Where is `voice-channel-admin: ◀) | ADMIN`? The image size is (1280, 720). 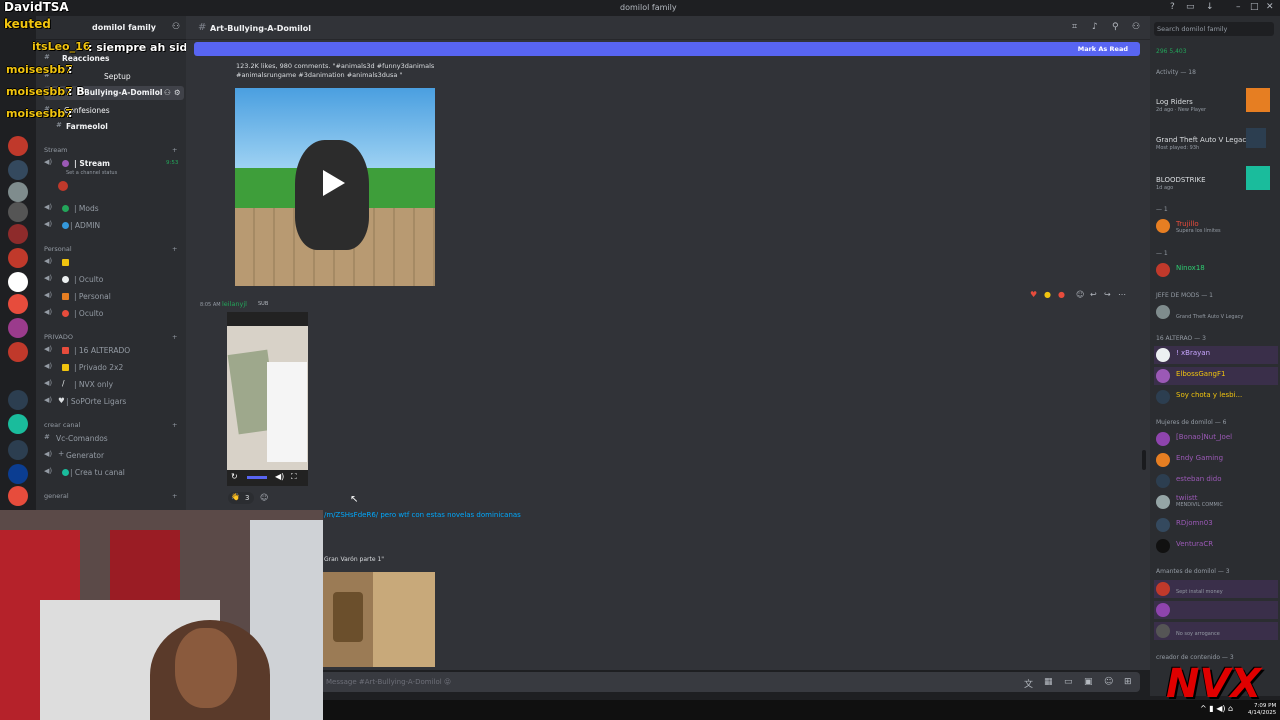 voice-channel-admin: ◀) | ADMIN is located at coordinates (114, 226).